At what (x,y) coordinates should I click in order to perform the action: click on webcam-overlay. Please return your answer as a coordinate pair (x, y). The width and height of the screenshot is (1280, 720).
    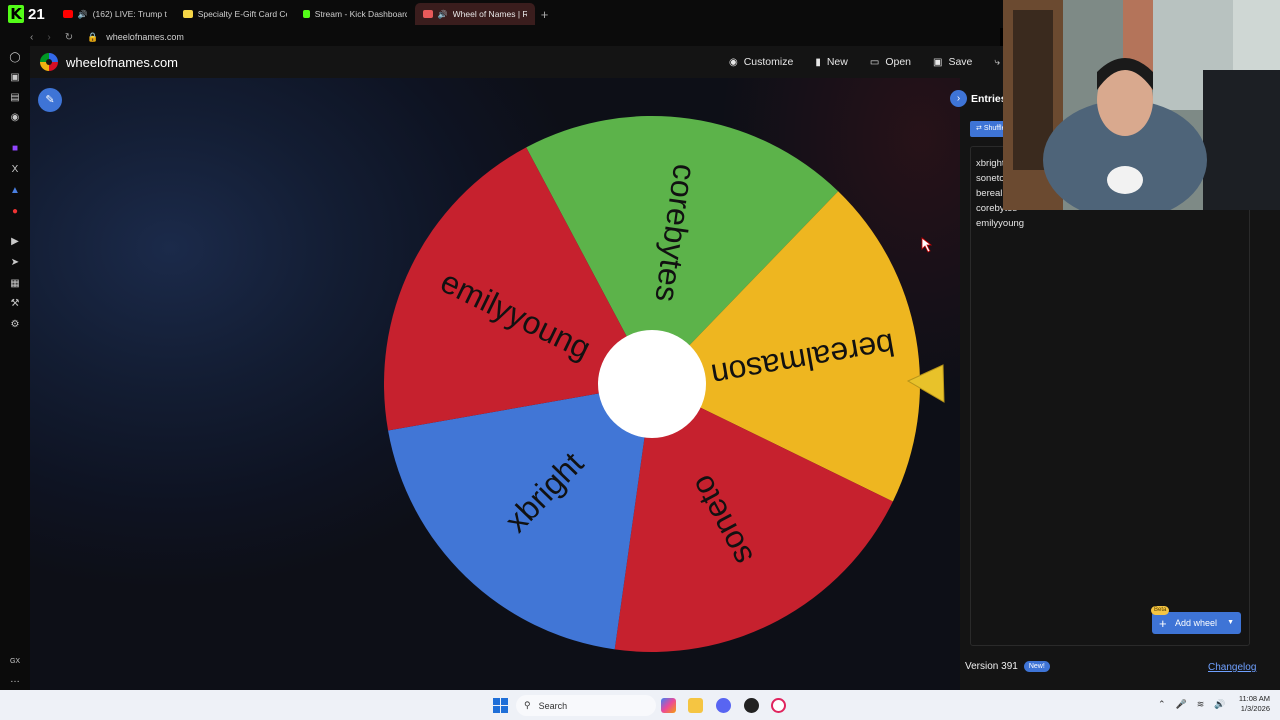
    Looking at the image, I should click on (1141, 105).